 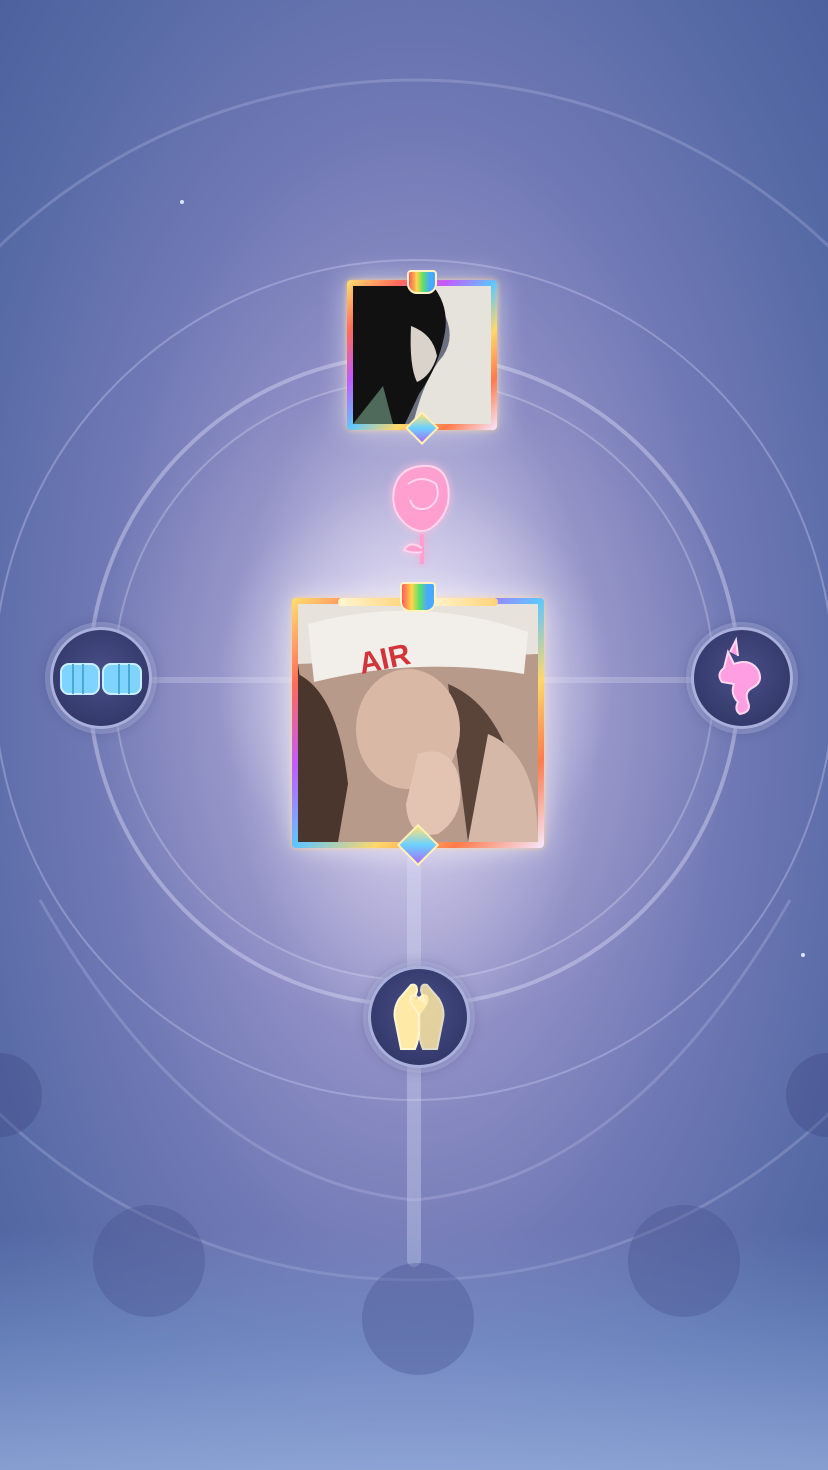 I want to click on unicorn-badge, so click(x=742, y=678).